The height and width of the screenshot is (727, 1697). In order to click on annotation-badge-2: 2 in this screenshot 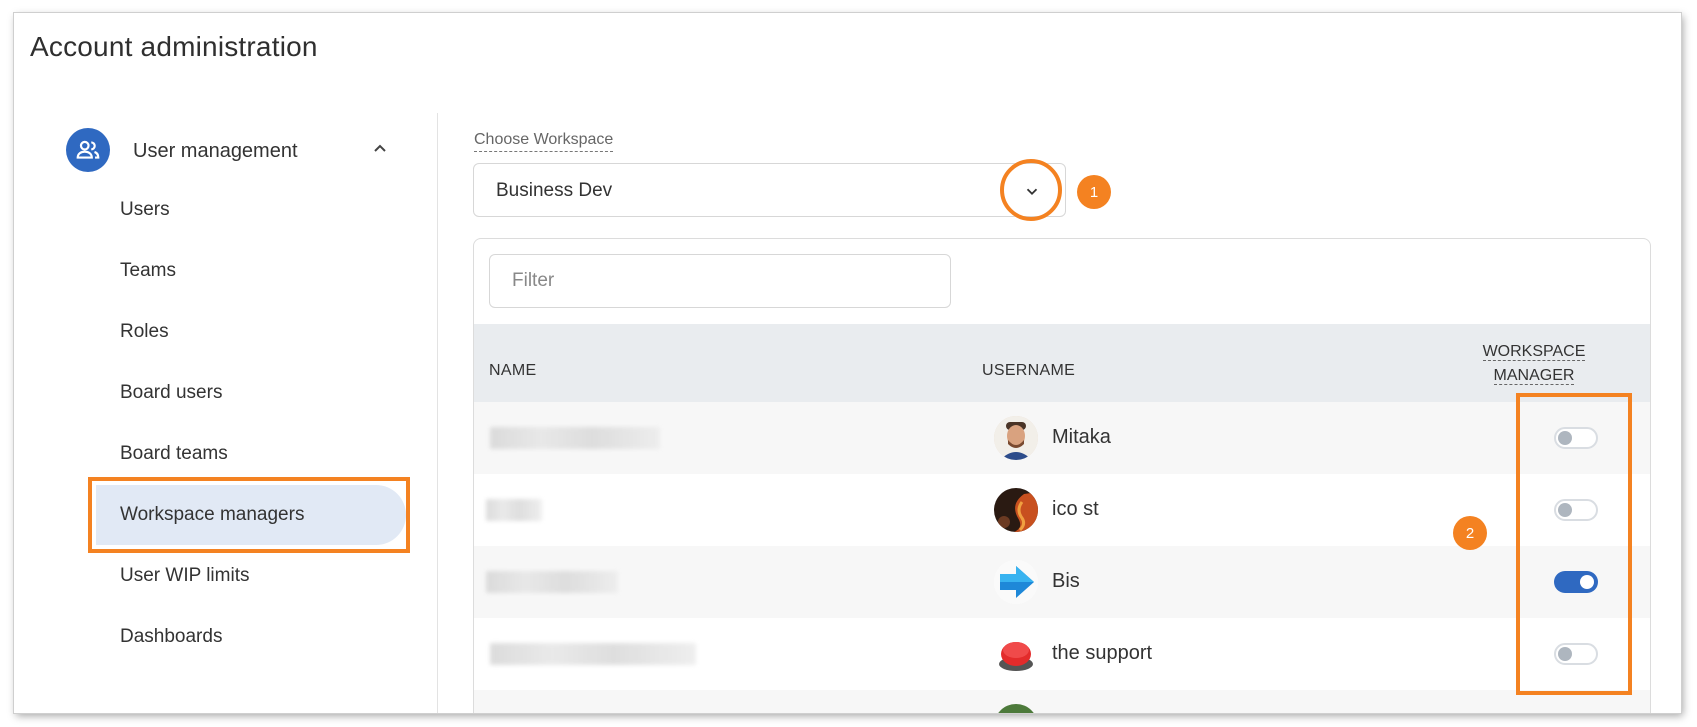, I will do `click(1470, 533)`.